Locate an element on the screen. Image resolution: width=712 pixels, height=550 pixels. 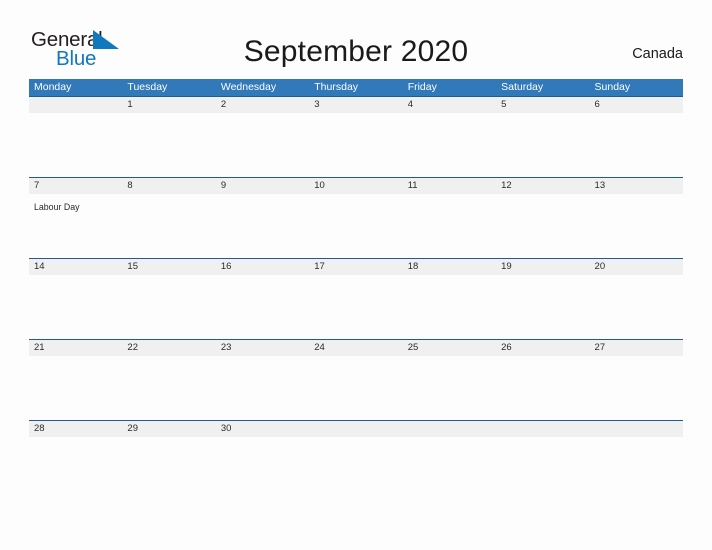
week-row: 7 8 9 10 11 12 13 Labour Day is located at coordinates (356, 217).